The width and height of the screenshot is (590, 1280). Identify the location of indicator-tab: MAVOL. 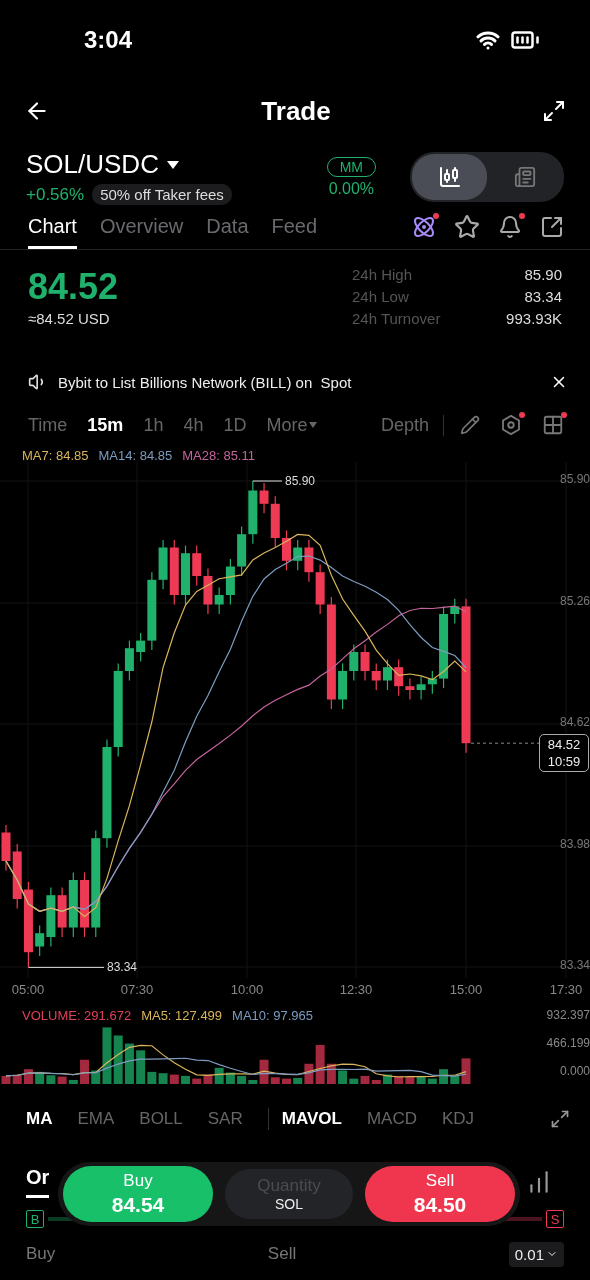
(311, 1119).